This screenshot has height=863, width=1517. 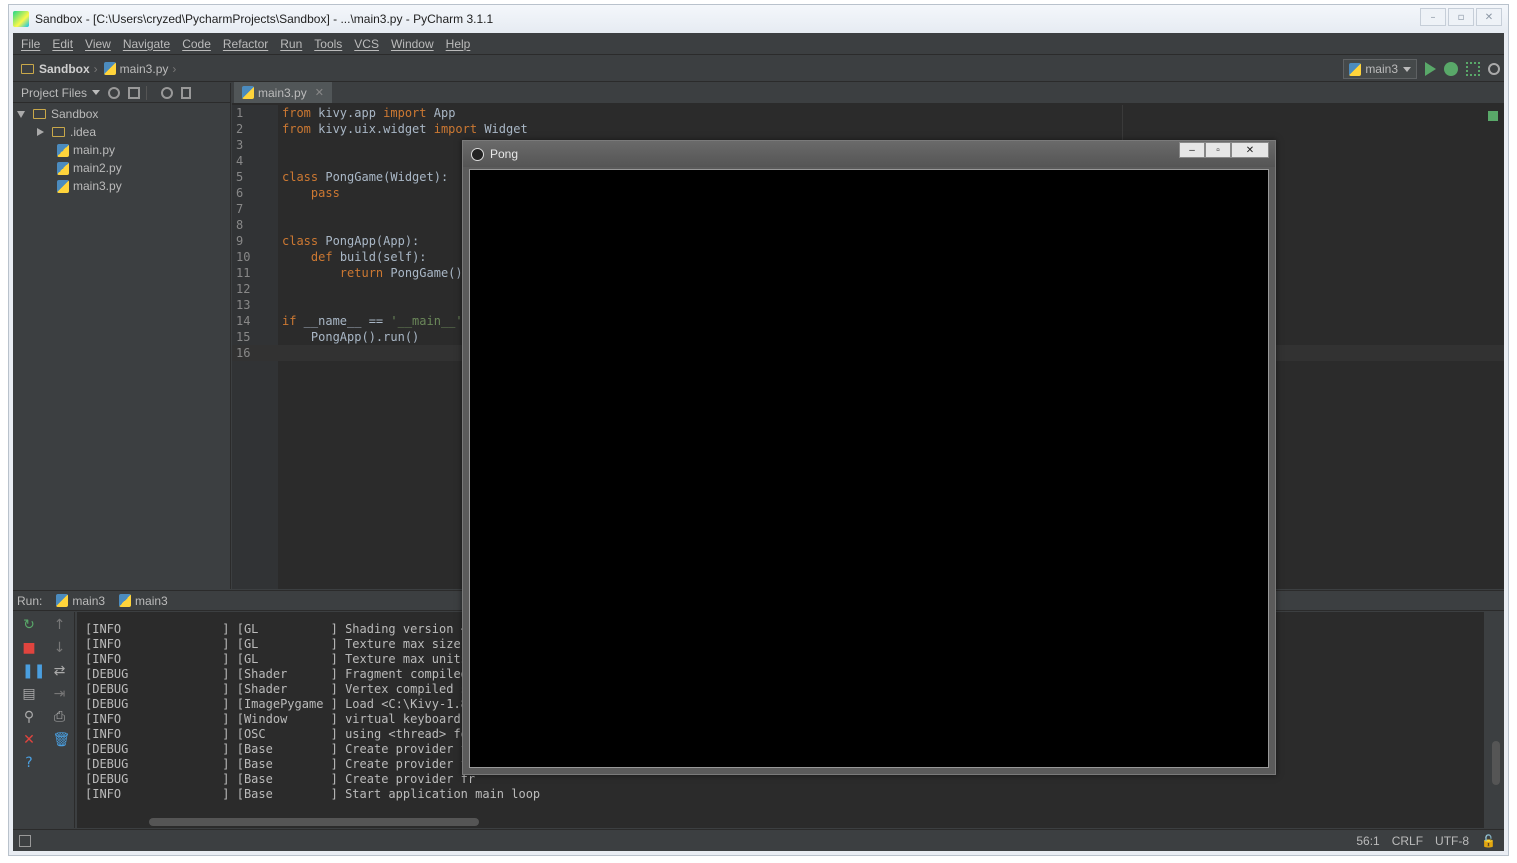 I want to click on rerun-icon: ↻, so click(x=29, y=625).